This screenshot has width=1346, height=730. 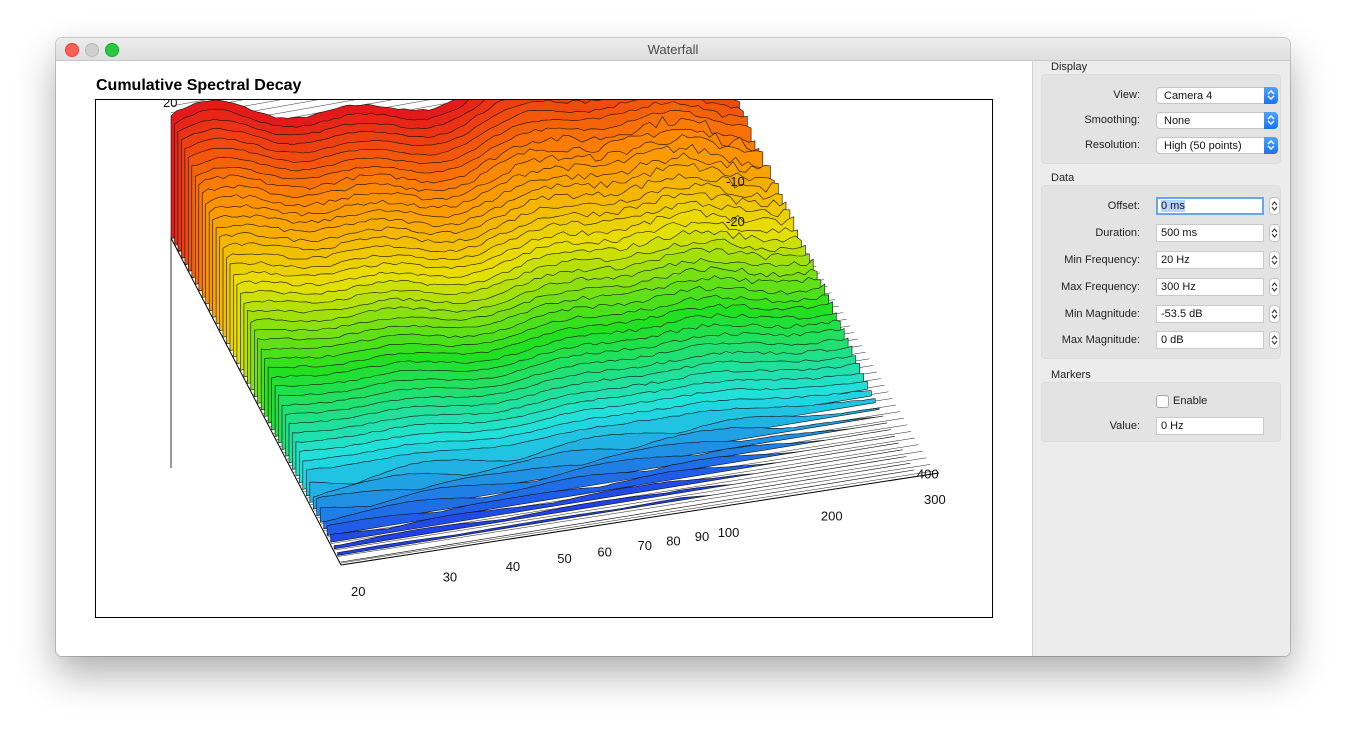 I want to click on max-magnitude-input: 0 dB, so click(x=1210, y=340).